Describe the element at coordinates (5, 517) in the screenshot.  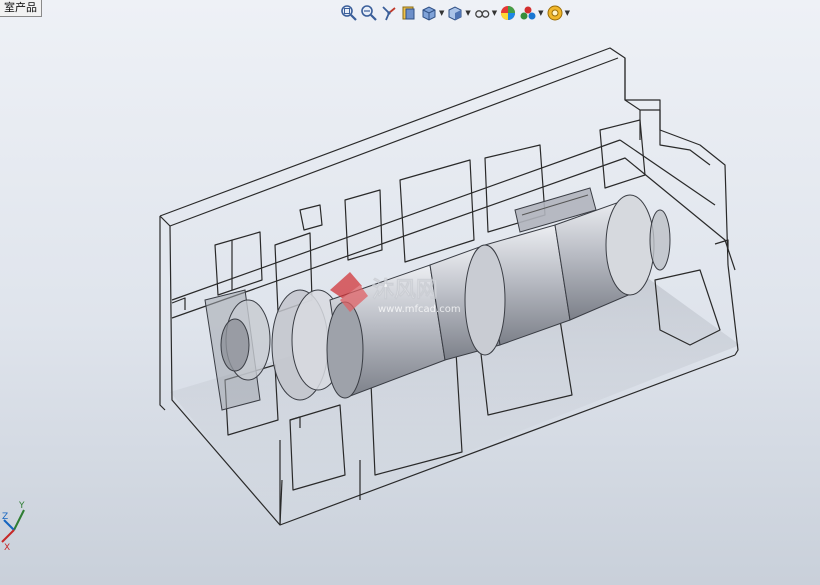
I see `triad-z-label: Z` at that location.